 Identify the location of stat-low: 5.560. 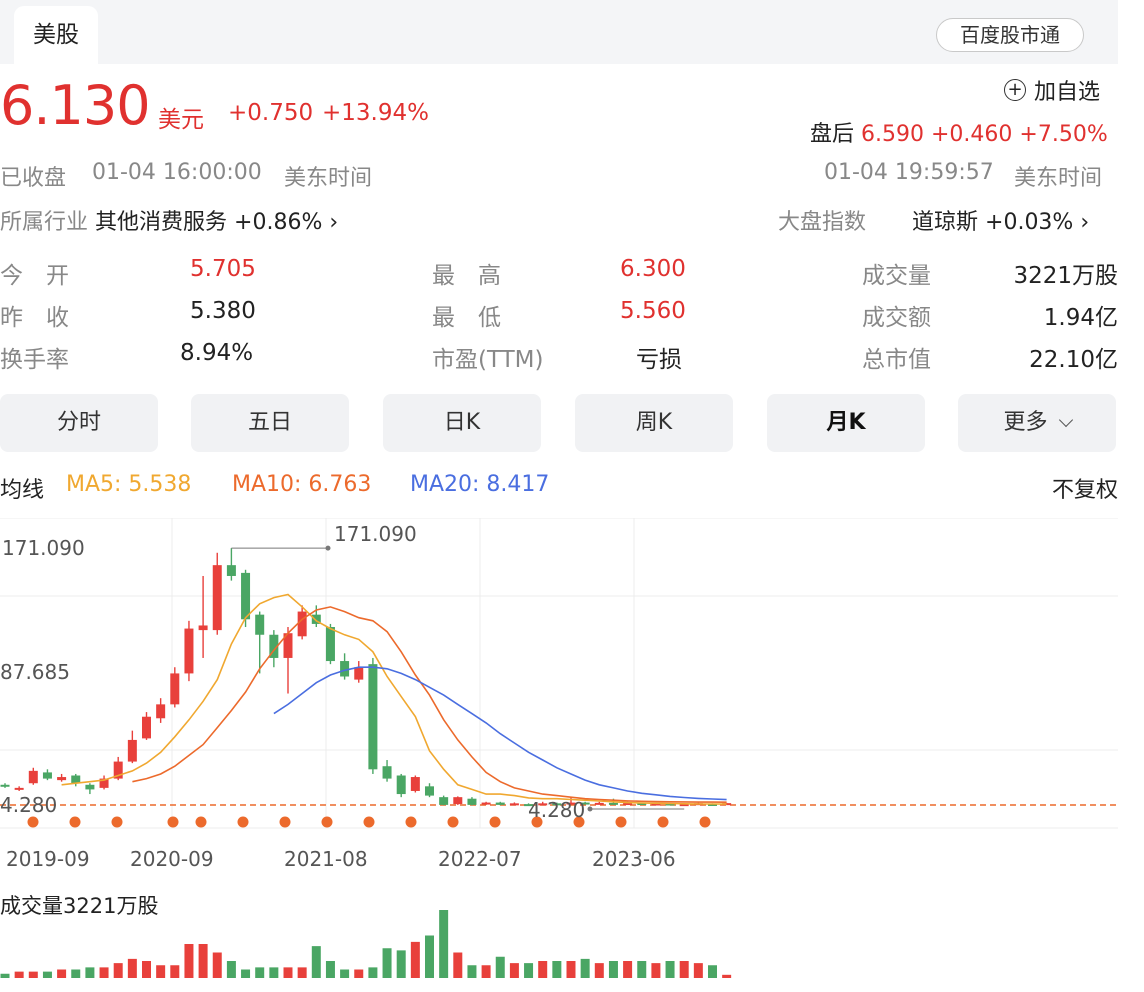
(653, 311).